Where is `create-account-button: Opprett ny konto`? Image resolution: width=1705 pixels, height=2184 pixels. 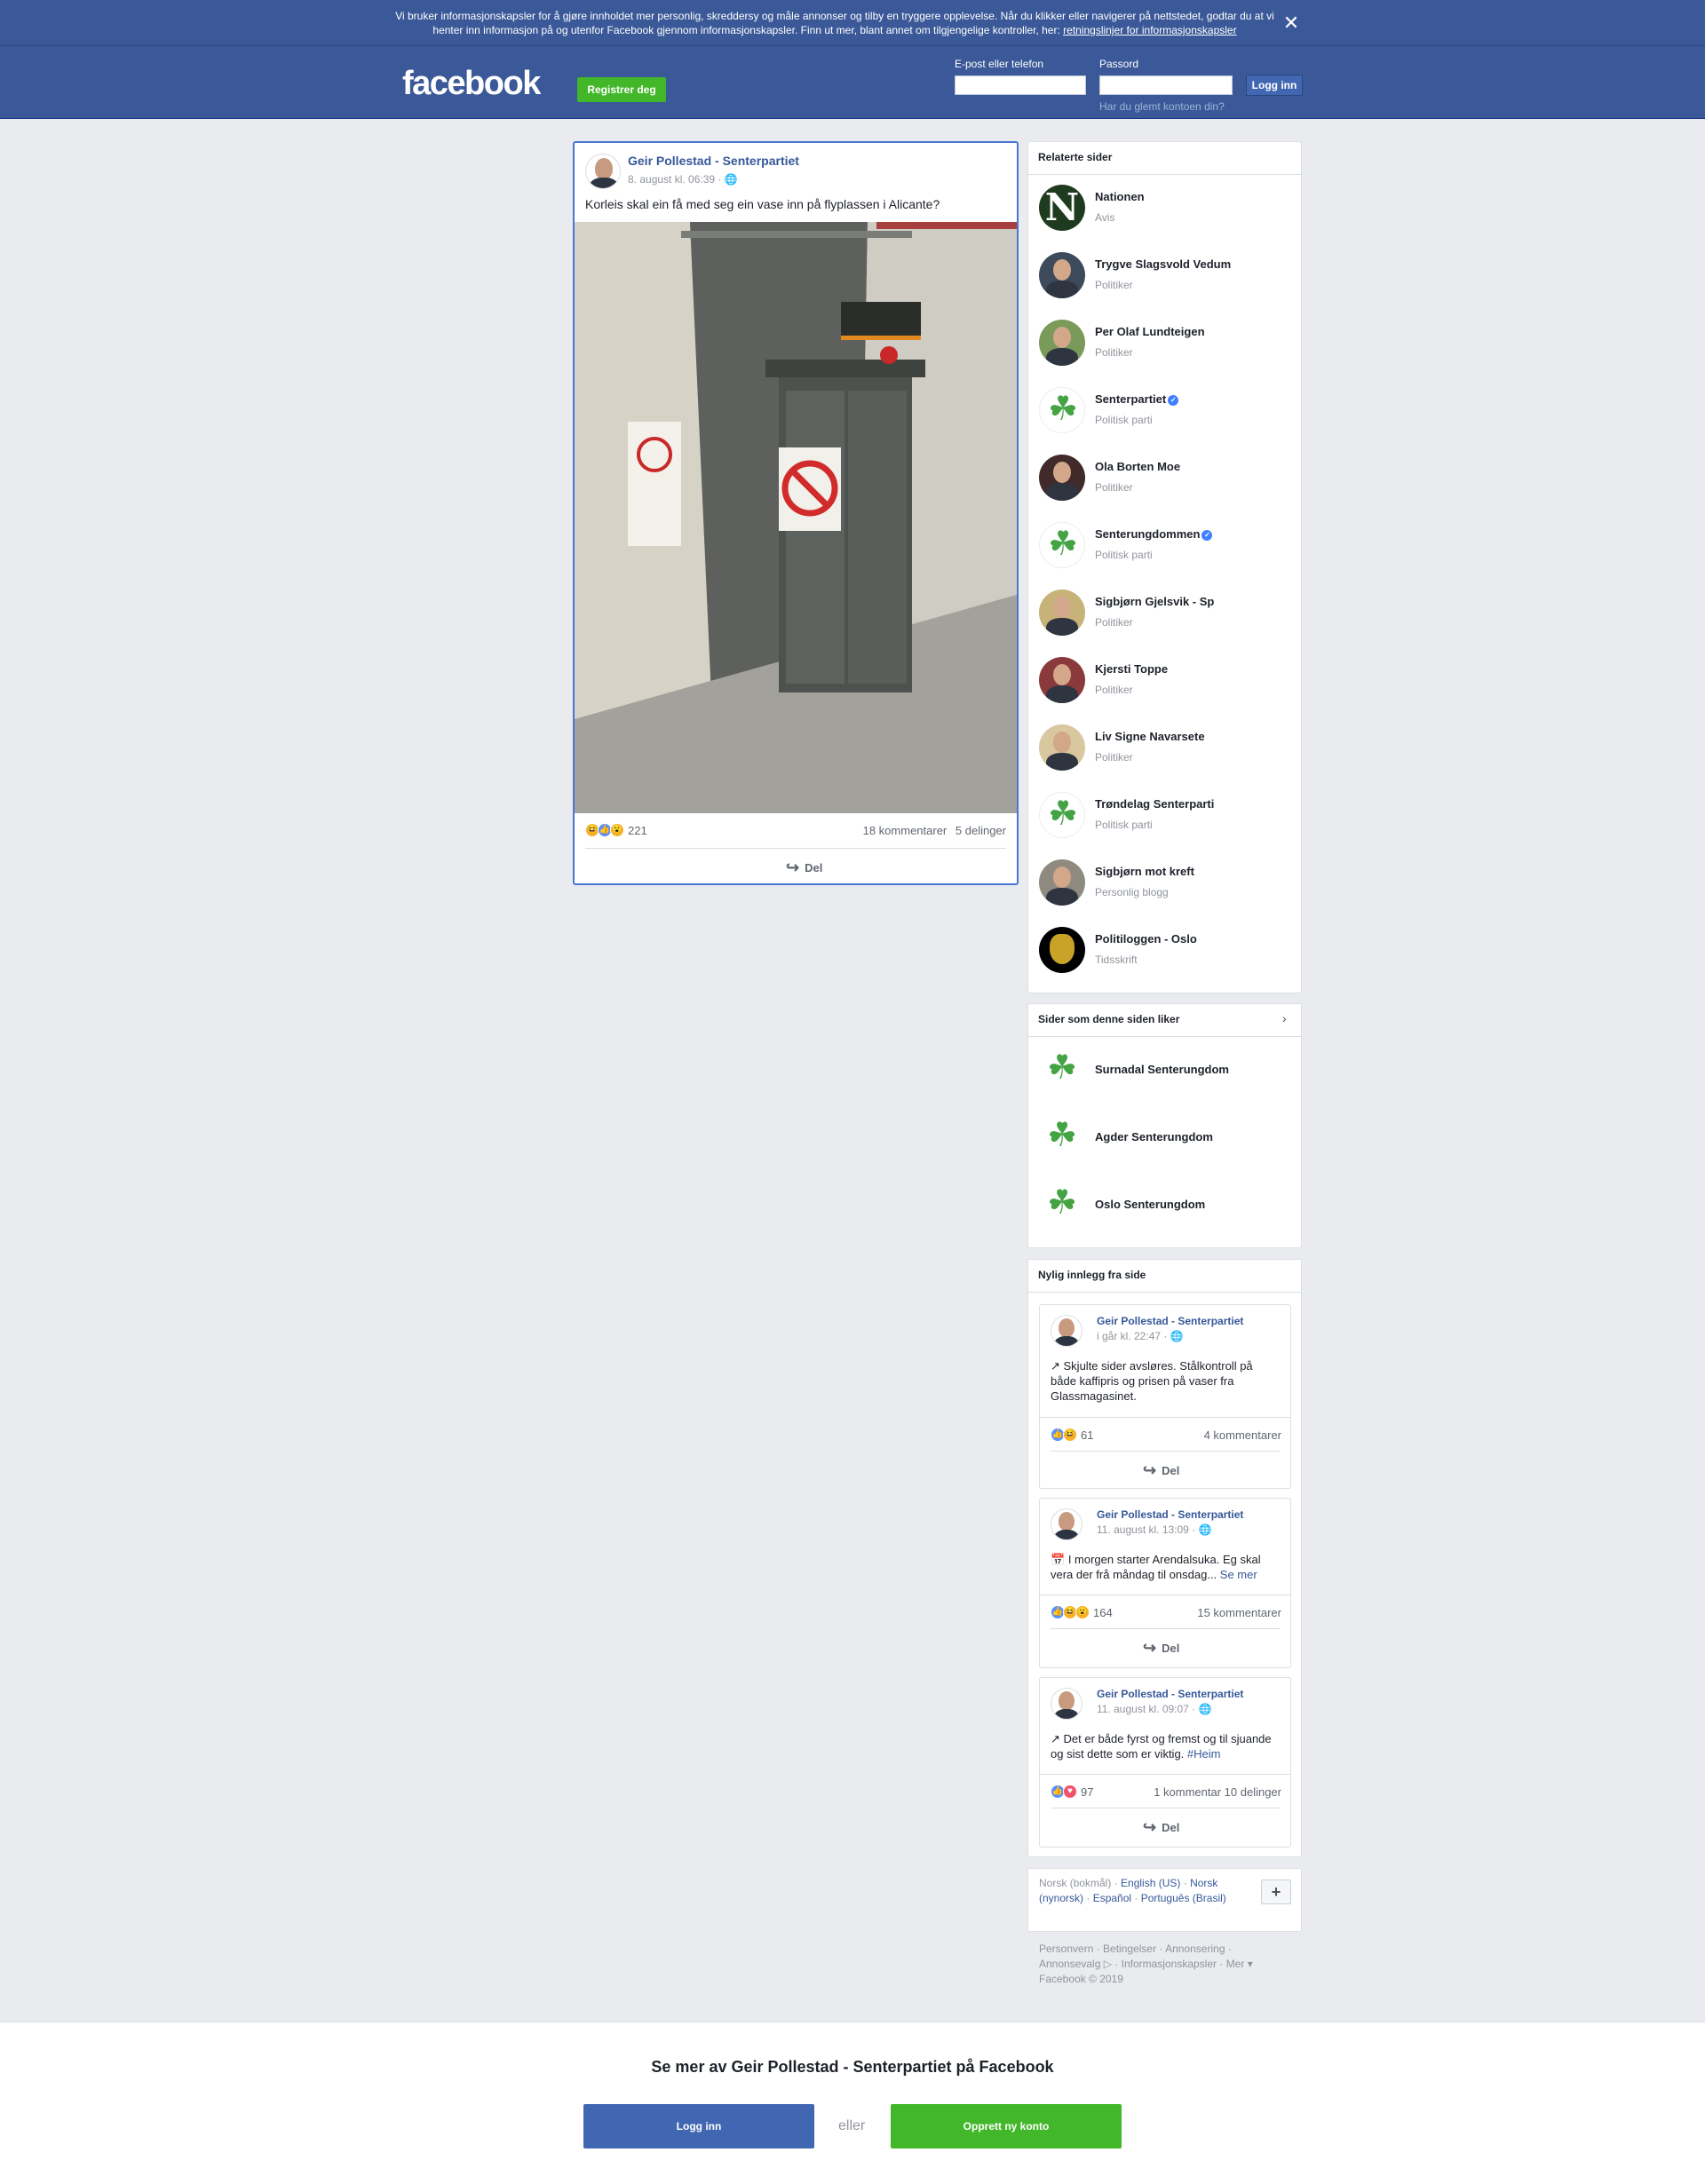 create-account-button: Opprett ny konto is located at coordinates (1007, 2126).